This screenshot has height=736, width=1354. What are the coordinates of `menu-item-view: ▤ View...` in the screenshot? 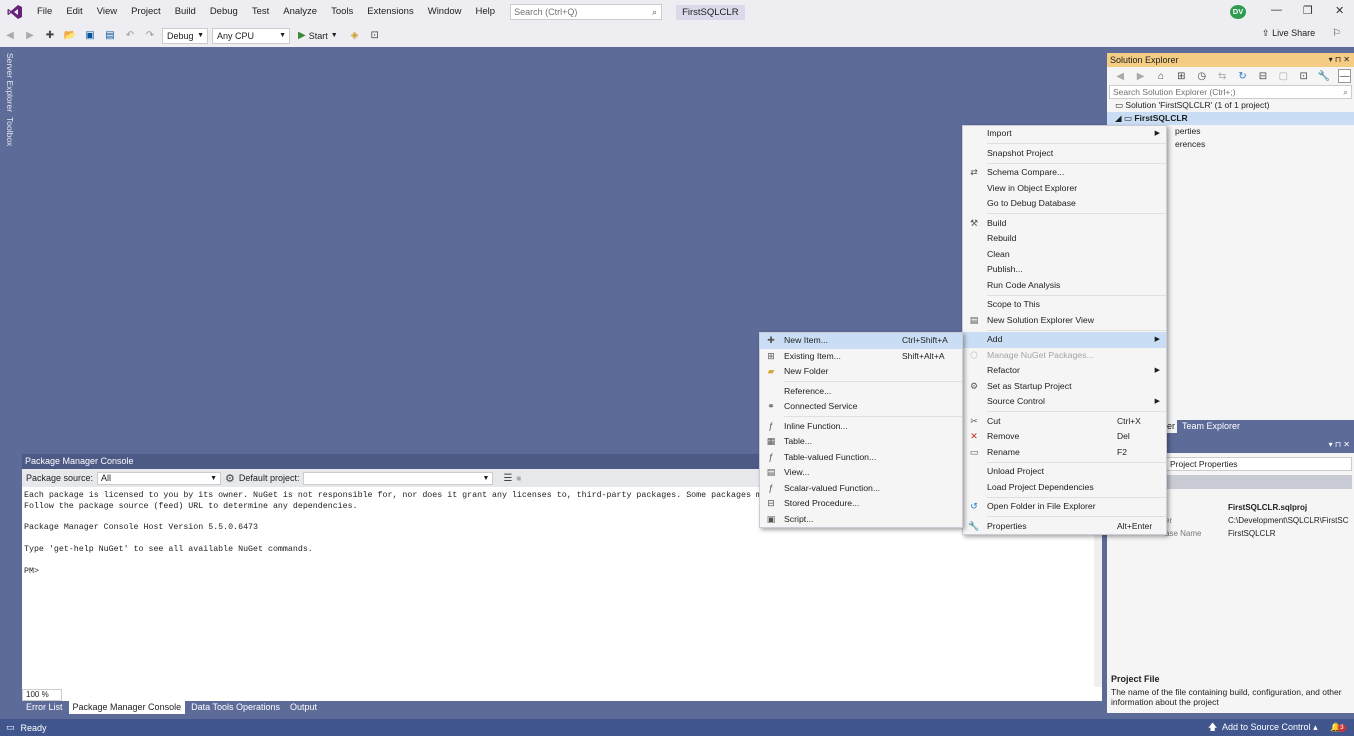 It's located at (861, 473).